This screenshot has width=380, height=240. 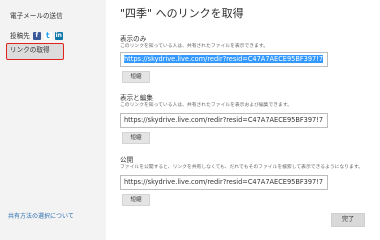 I want to click on shorten-button-view-edit: 短縮, so click(x=136, y=138).